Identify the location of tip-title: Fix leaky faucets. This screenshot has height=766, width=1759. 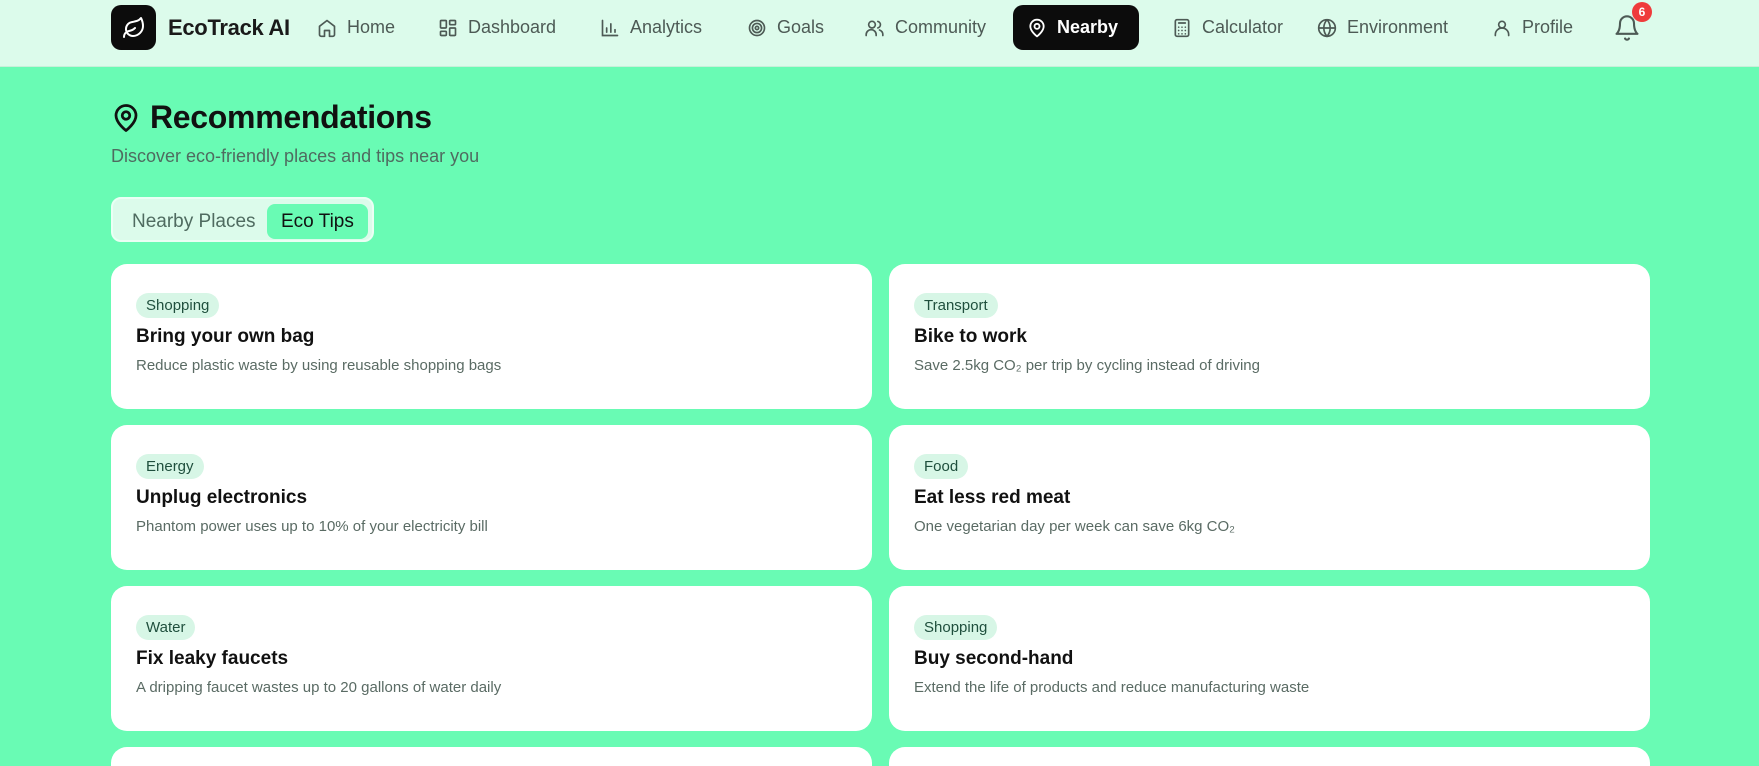
(212, 658).